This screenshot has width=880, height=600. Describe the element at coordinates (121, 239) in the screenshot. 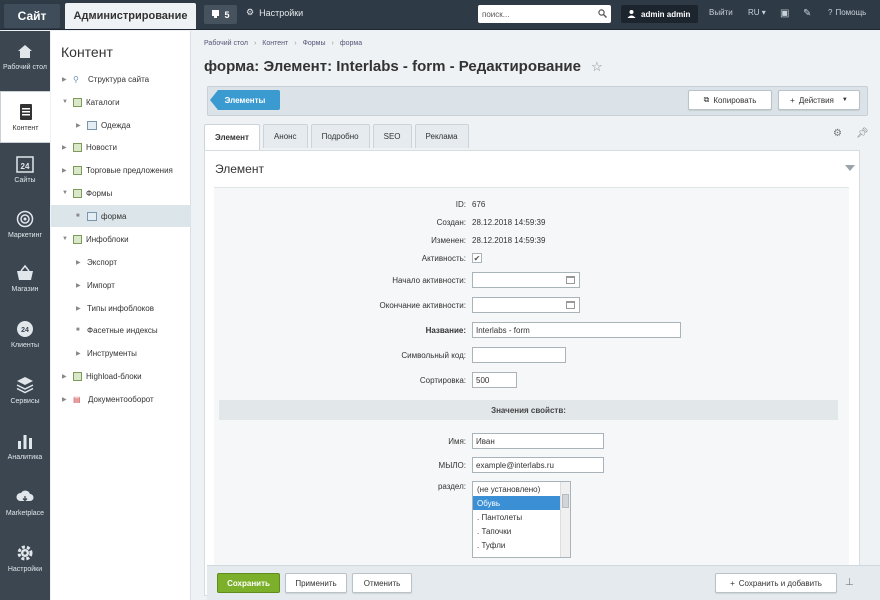

I see `menu-item-infoblocks: ▼ Инфоблоки` at that location.